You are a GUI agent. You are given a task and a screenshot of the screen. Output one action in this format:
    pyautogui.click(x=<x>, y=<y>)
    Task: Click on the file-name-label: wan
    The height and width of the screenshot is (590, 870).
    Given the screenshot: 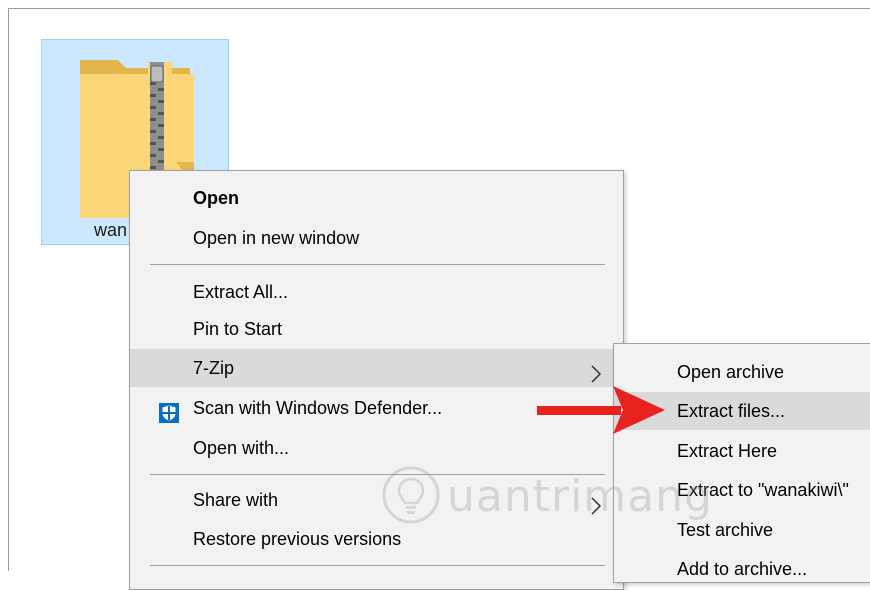 What is the action you would take?
    pyautogui.click(x=111, y=230)
    